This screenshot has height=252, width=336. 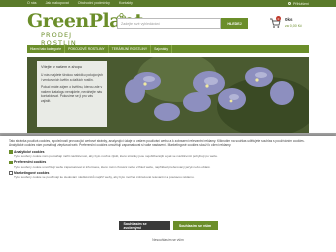 I want to click on search-bar: Zadejte své vyhledávání HLEDEJ, so click(x=182, y=23).